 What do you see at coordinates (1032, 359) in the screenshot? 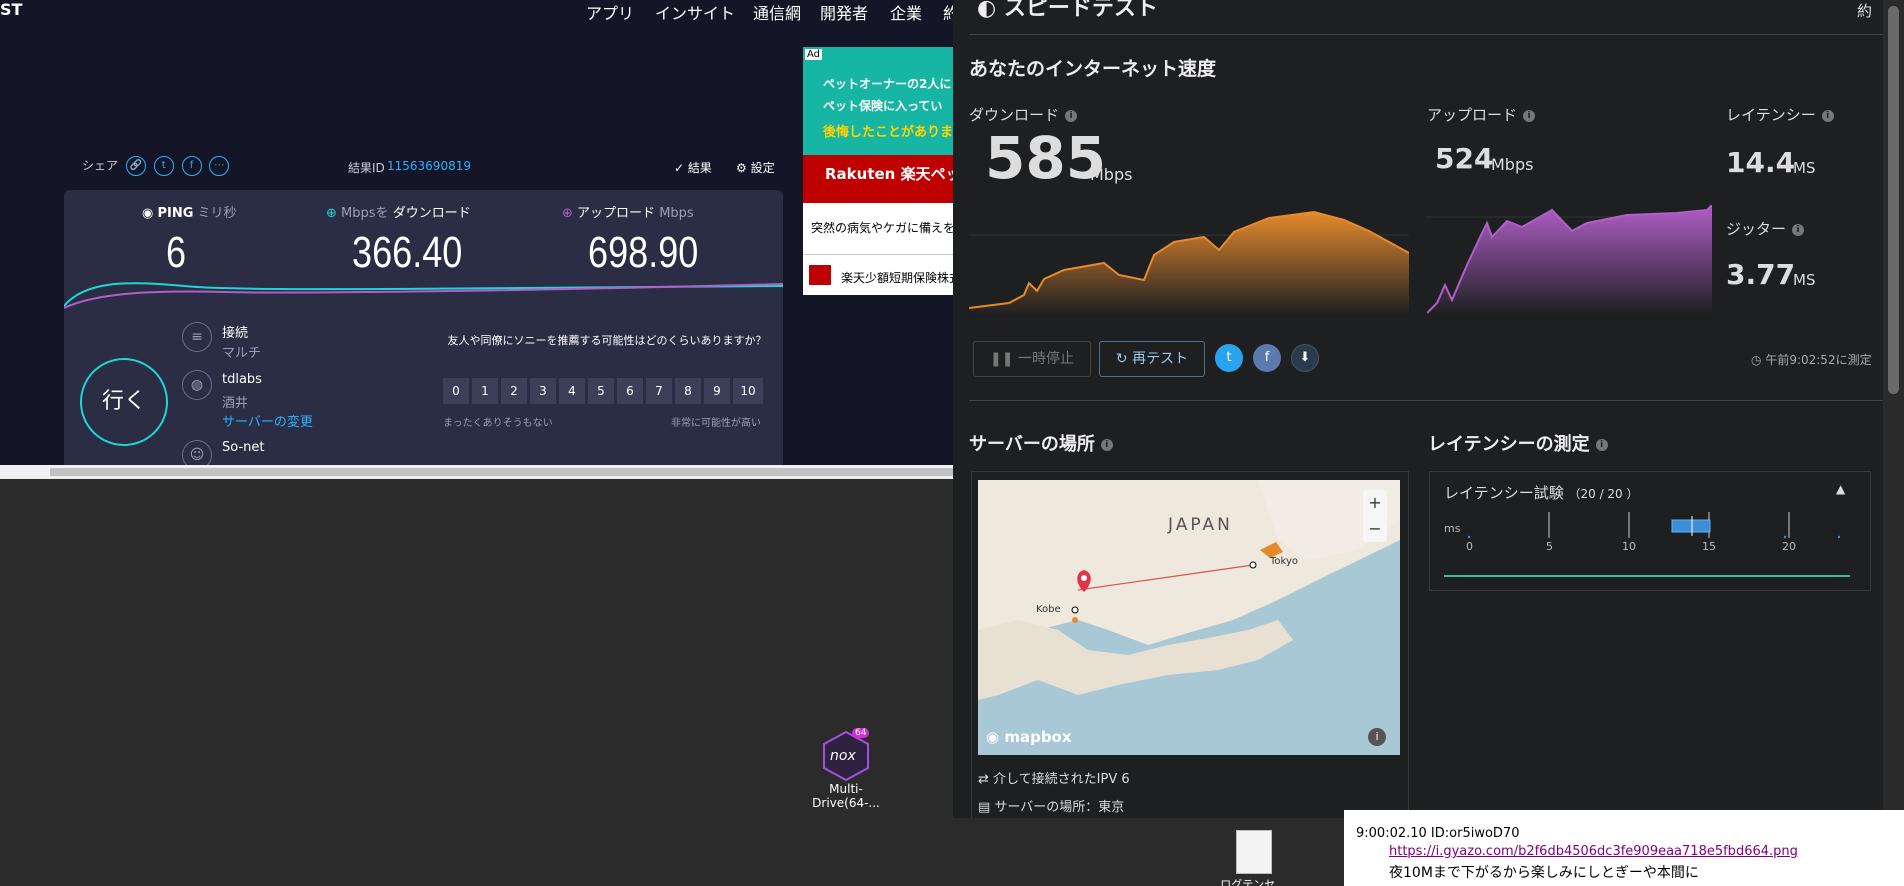
I see `pause-button: ❚❚ 一時停止` at bounding box center [1032, 359].